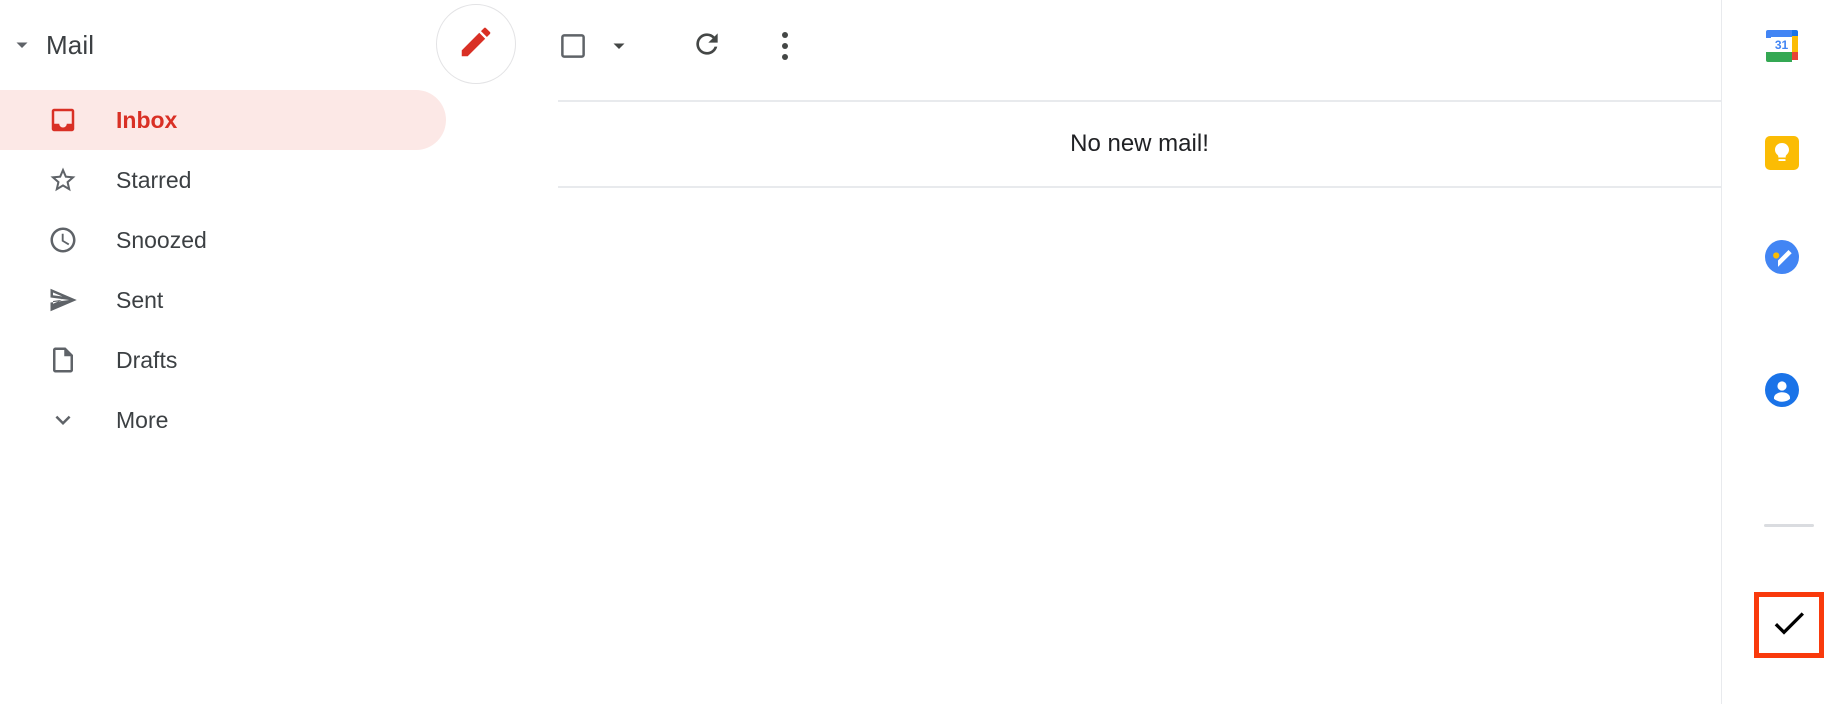  What do you see at coordinates (223, 120) in the screenshot?
I see `sidebar-item-inbox: Inbox` at bounding box center [223, 120].